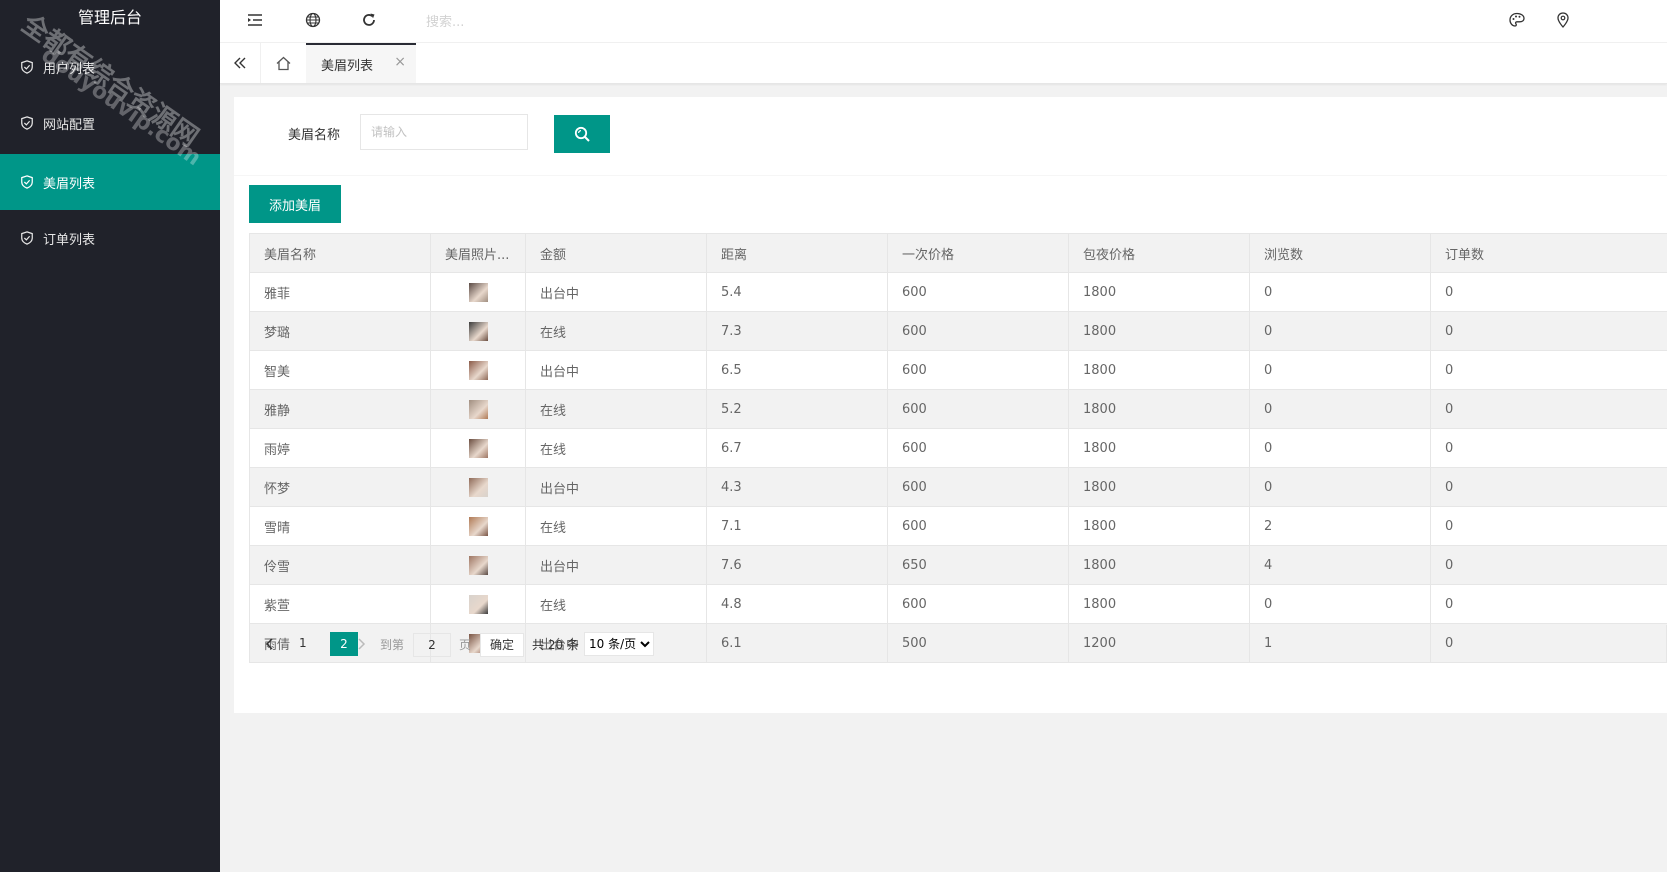  Describe the element at coordinates (400, 62) in the screenshot. I see `tab-close-icon: ×` at that location.